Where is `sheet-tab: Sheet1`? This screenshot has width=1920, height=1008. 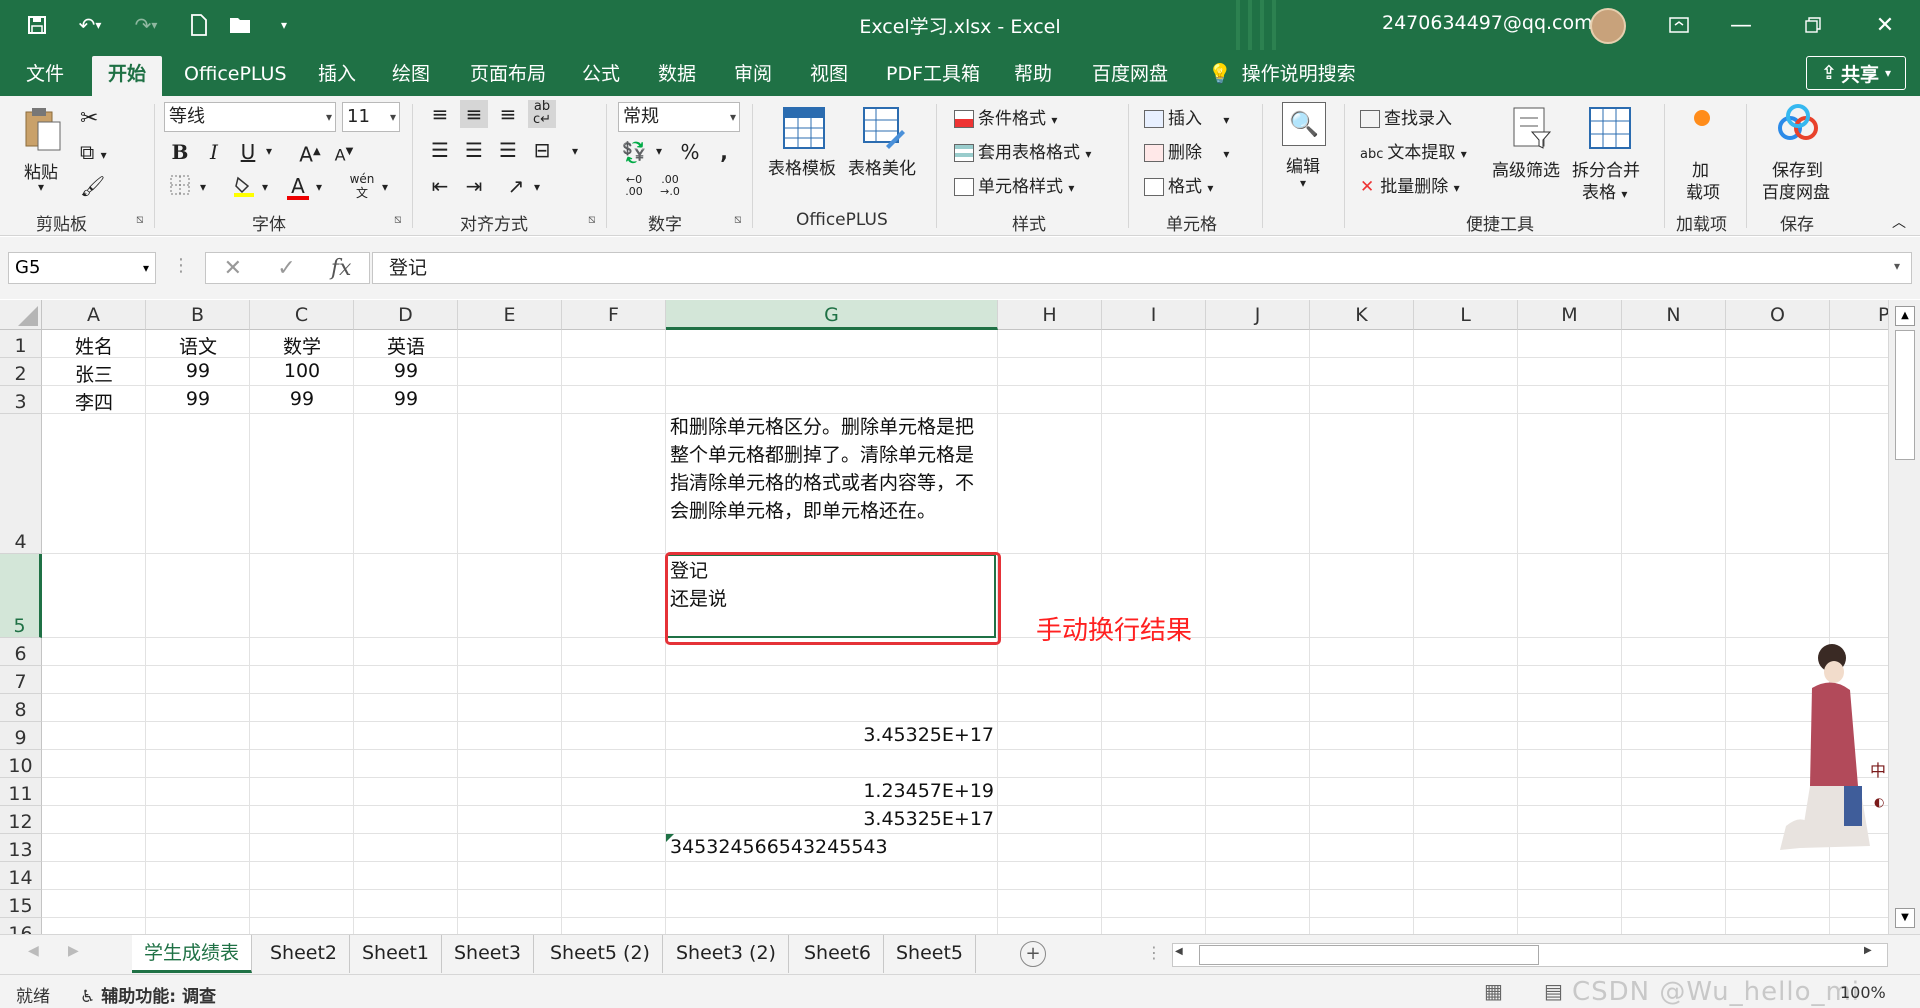 sheet-tab: Sheet1 is located at coordinates (396, 954).